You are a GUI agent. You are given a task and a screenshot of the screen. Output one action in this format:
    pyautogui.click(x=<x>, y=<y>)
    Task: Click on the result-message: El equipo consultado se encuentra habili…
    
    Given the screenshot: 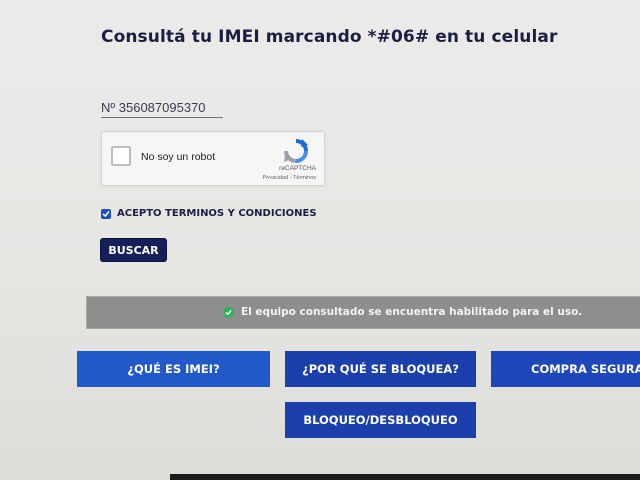 What is the action you would take?
    pyautogui.click(x=412, y=312)
    